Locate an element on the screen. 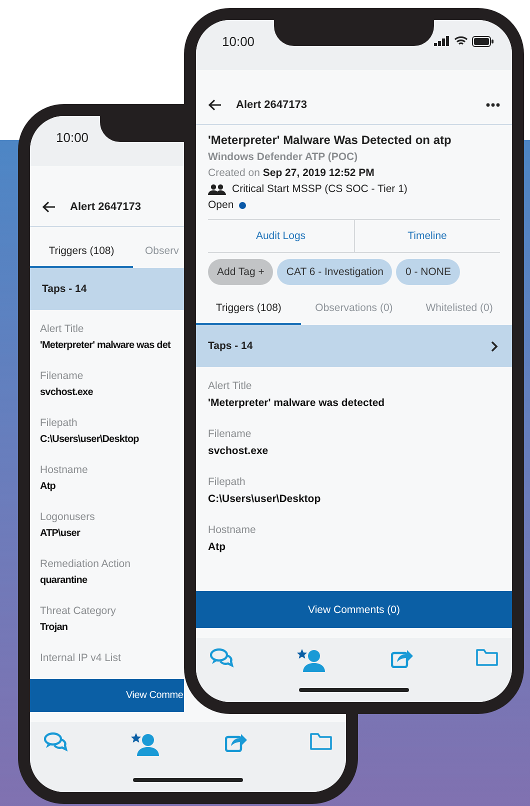  field-value: ATP\user is located at coordinates (60, 533).